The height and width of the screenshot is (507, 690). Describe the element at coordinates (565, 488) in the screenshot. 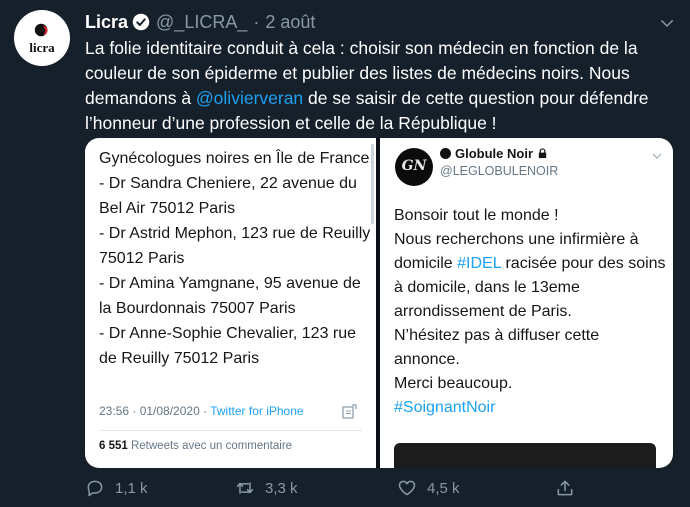

I see `upload-icon` at that location.